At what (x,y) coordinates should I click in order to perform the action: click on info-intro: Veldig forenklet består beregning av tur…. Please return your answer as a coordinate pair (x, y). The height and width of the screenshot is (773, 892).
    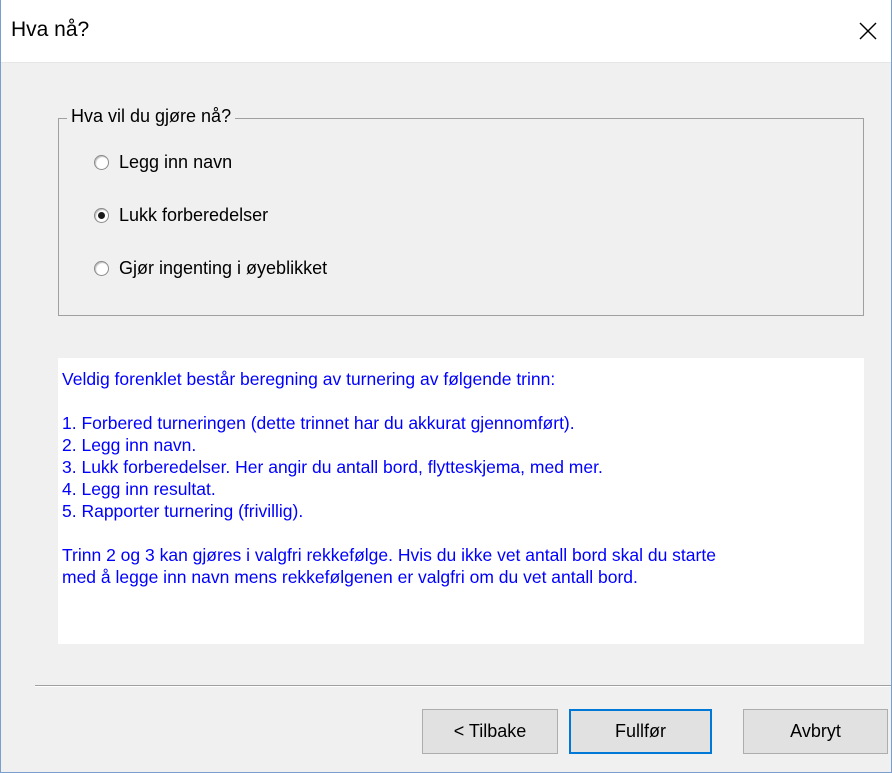
    Looking at the image, I should click on (309, 379).